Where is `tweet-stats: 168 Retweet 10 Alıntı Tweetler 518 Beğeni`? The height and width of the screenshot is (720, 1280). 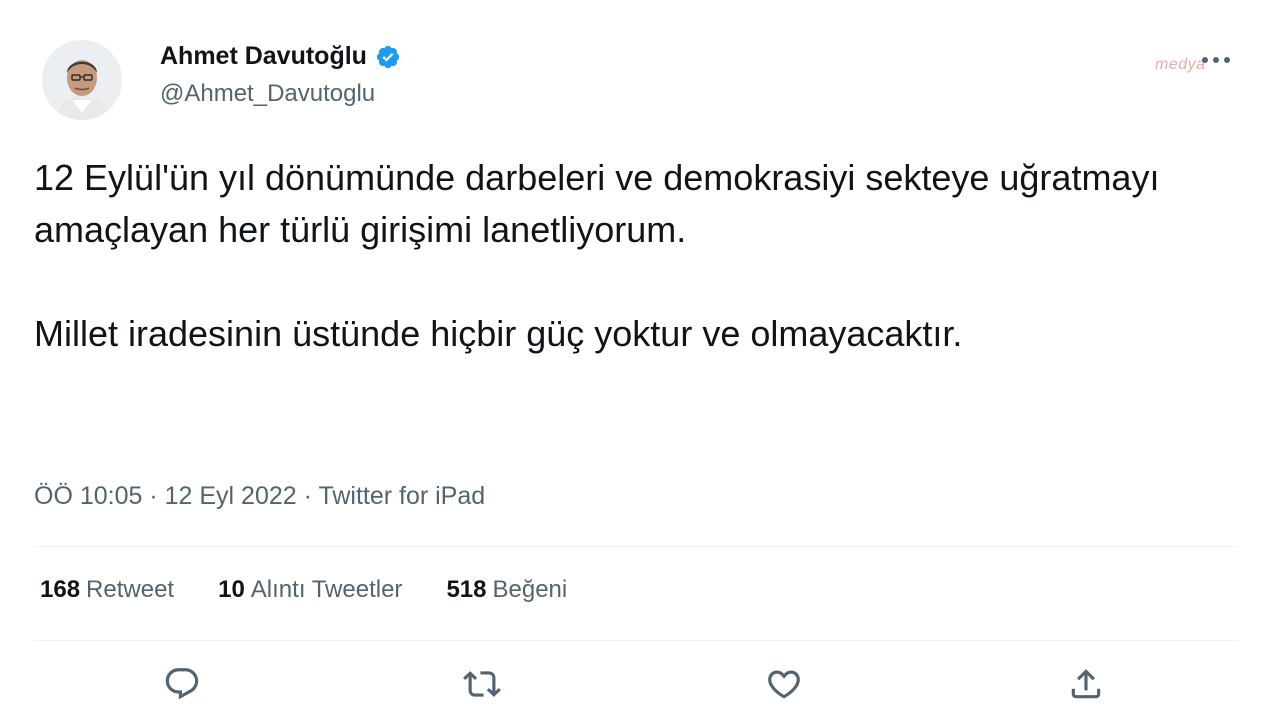
tweet-stats: 168 Retweet 10 Alıntı Tweetler 518 Beğeni is located at coordinates (303, 590).